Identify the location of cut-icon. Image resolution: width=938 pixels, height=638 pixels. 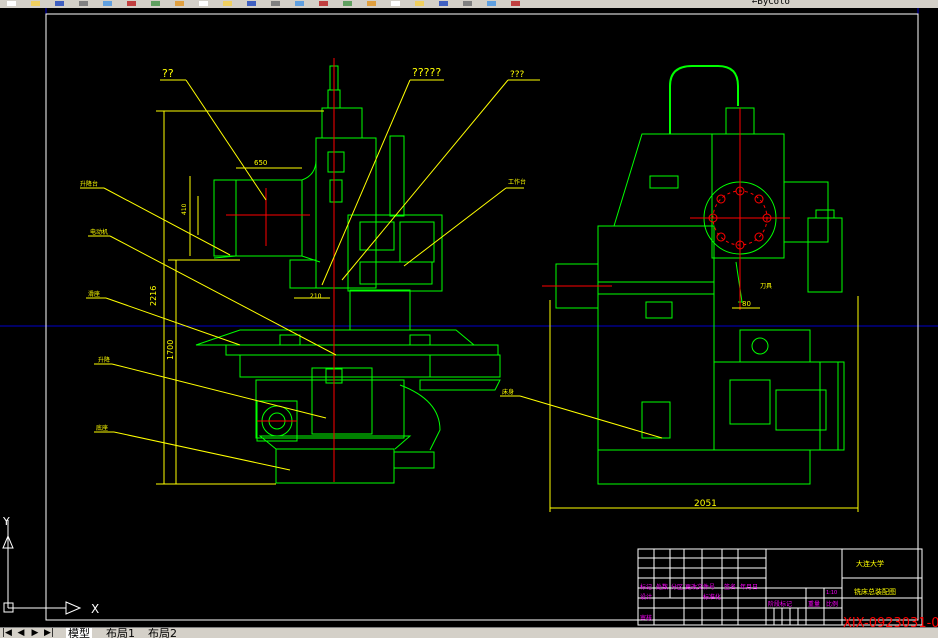
(131, 3).